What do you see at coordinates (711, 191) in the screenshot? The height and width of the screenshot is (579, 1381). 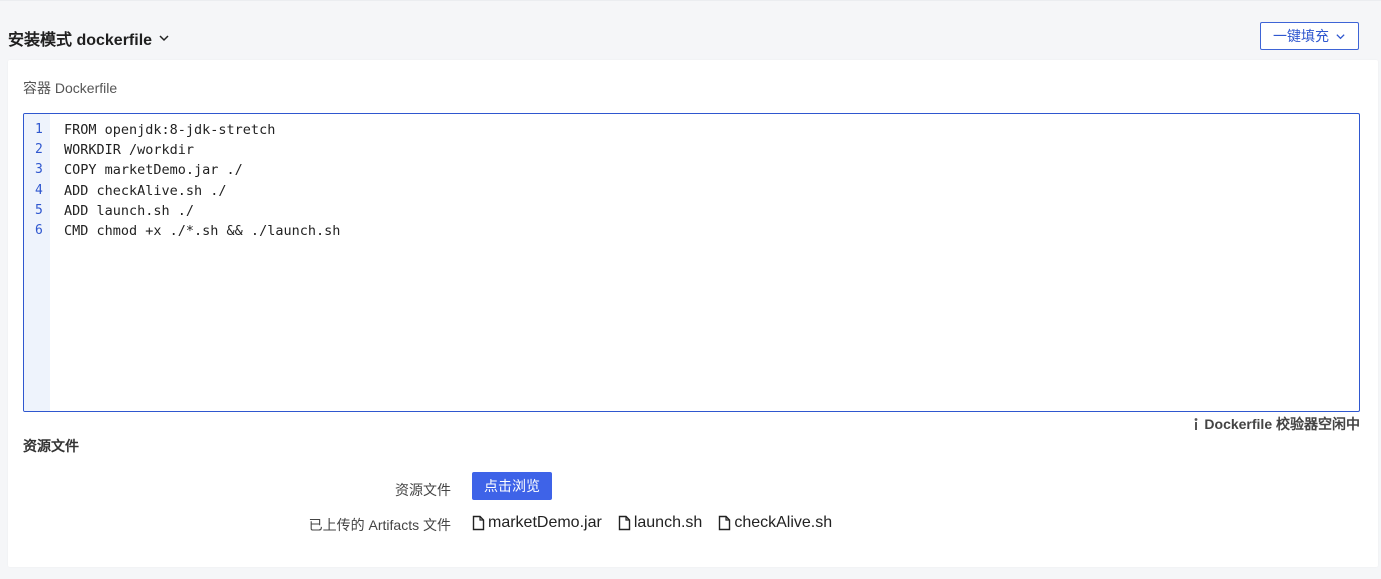 I see `code-line: ADD checkAlive.sh ./` at bounding box center [711, 191].